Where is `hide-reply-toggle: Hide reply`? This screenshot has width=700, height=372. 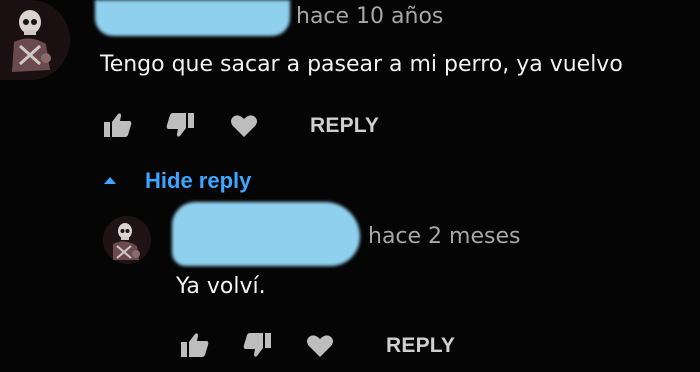
hide-reply-toggle: Hide reply is located at coordinates (190, 182).